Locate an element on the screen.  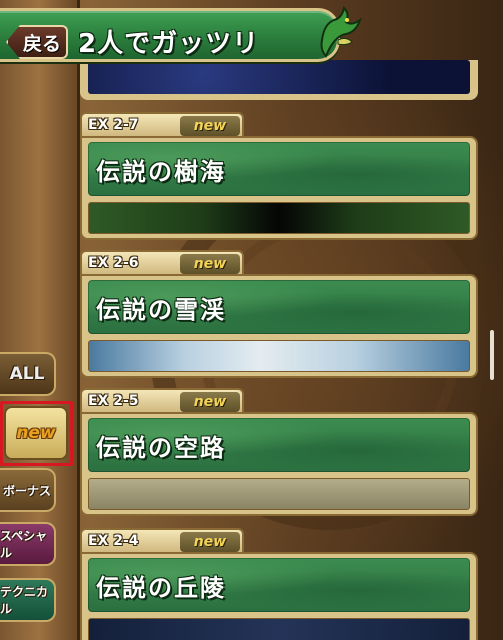
category-bonus-label: ボーナス is located at coordinates (26, 490).